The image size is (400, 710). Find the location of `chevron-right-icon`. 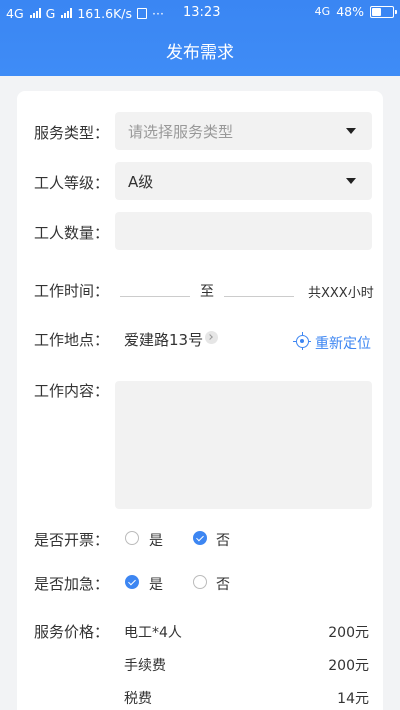

chevron-right-icon is located at coordinates (211, 337).